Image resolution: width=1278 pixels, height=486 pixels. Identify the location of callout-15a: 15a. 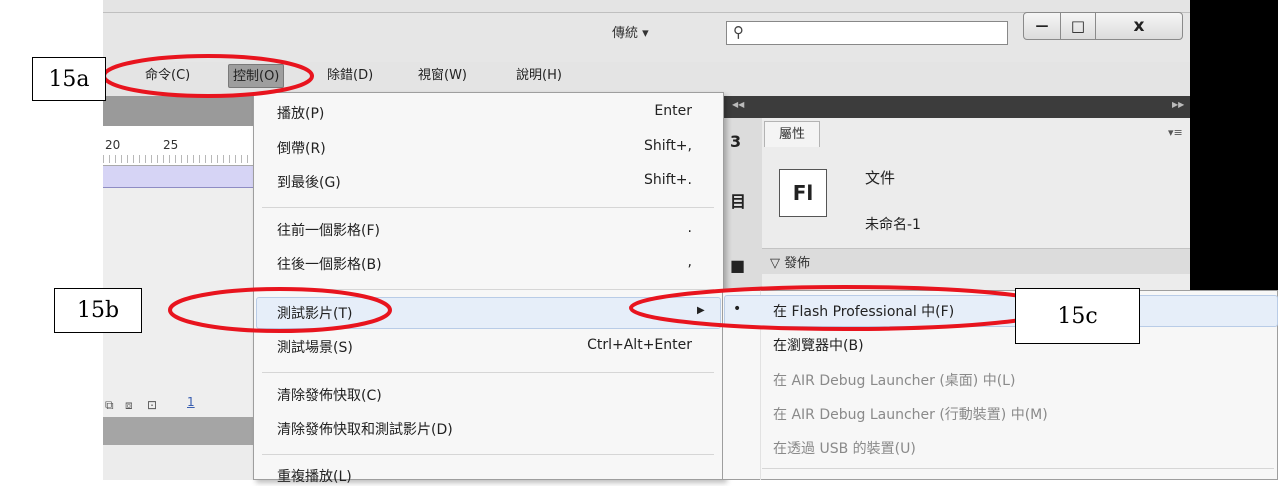
(69, 79).